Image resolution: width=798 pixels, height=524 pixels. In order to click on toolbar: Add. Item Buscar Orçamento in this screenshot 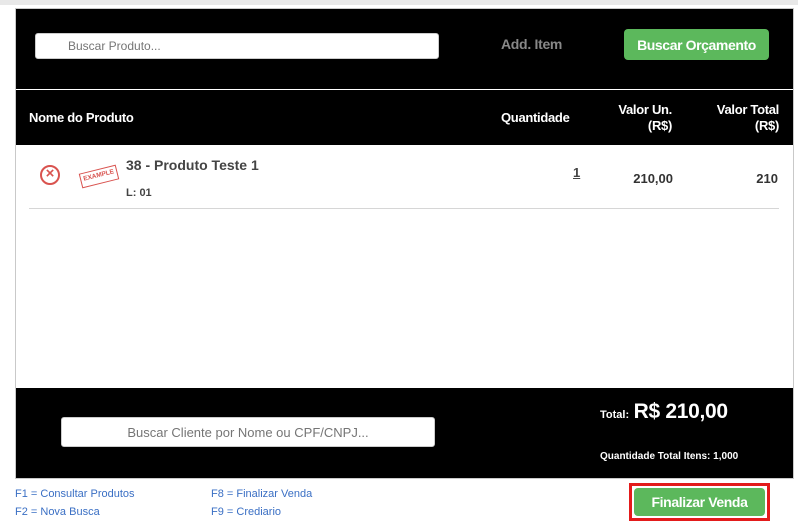, I will do `click(404, 49)`.